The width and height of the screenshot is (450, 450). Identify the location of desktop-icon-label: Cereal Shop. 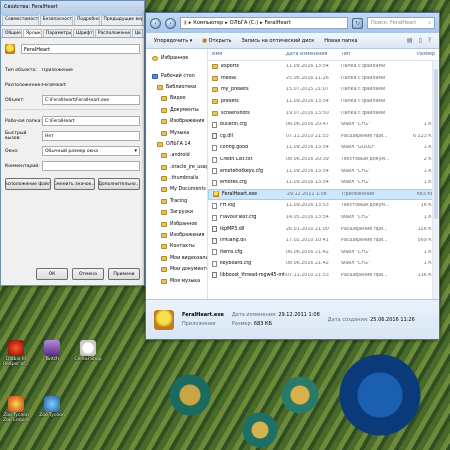
(88, 359).